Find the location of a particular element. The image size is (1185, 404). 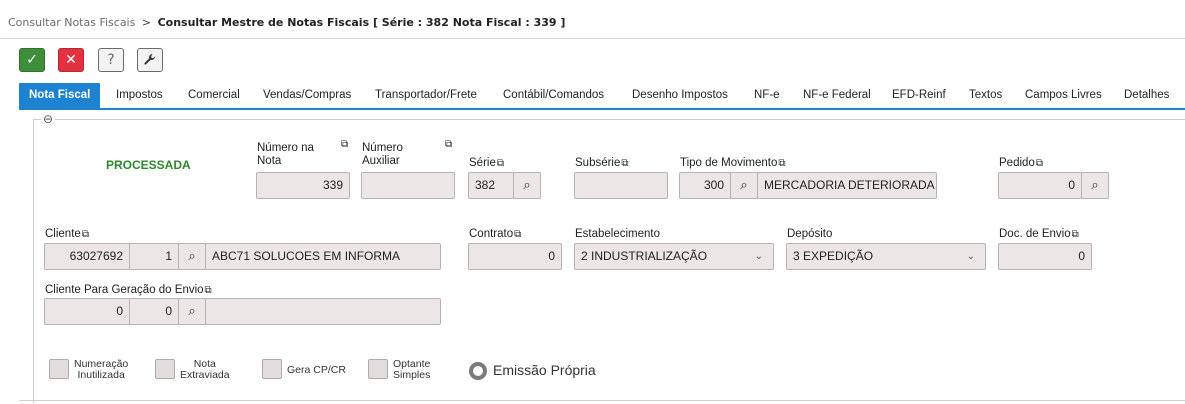

tipo-movimento-description-field: MERCADORIA DETERIORADA is located at coordinates (847, 185).